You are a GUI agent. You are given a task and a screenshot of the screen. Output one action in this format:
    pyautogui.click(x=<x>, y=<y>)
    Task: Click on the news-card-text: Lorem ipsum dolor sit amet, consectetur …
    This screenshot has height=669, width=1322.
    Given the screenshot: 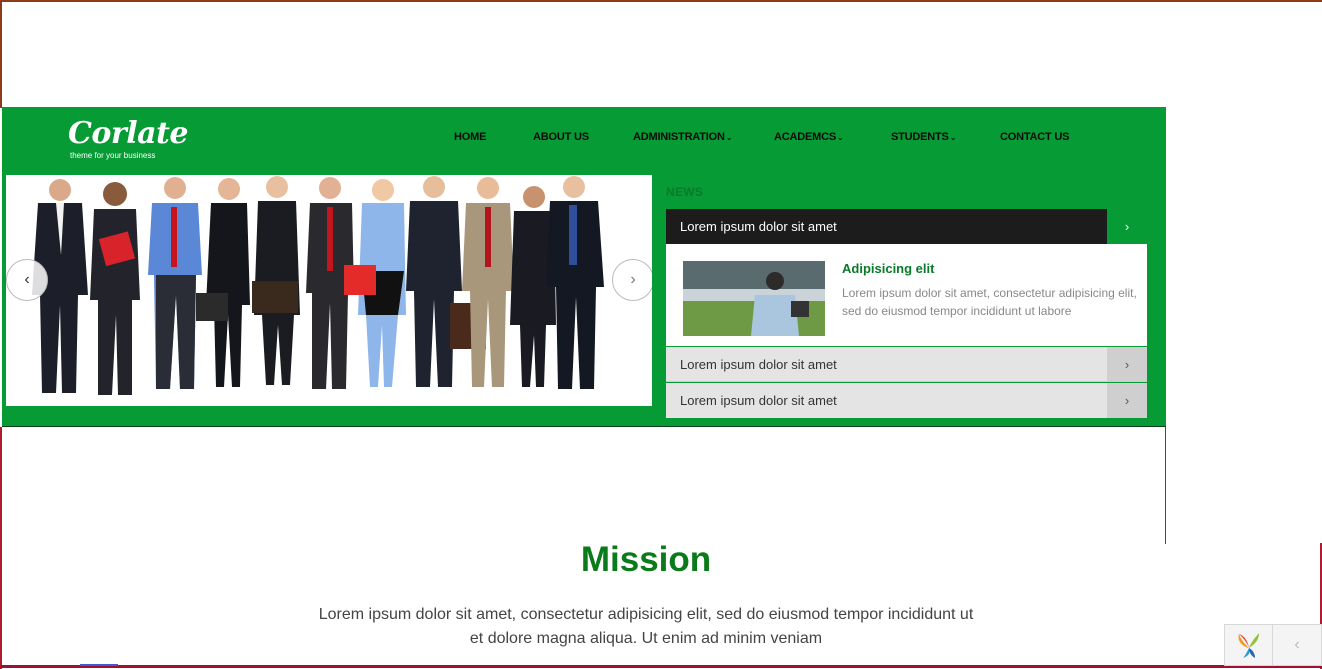 What is the action you would take?
    pyautogui.click(x=989, y=302)
    